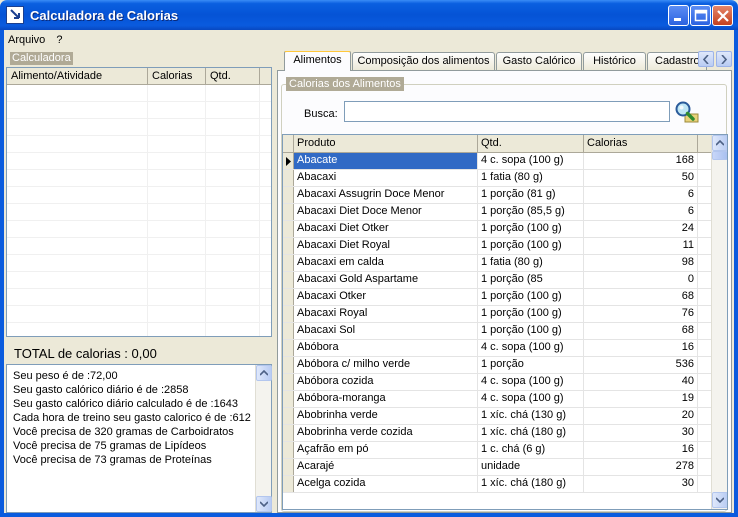  Describe the element at coordinates (677, 19) in the screenshot. I see `minimize-icon` at that location.